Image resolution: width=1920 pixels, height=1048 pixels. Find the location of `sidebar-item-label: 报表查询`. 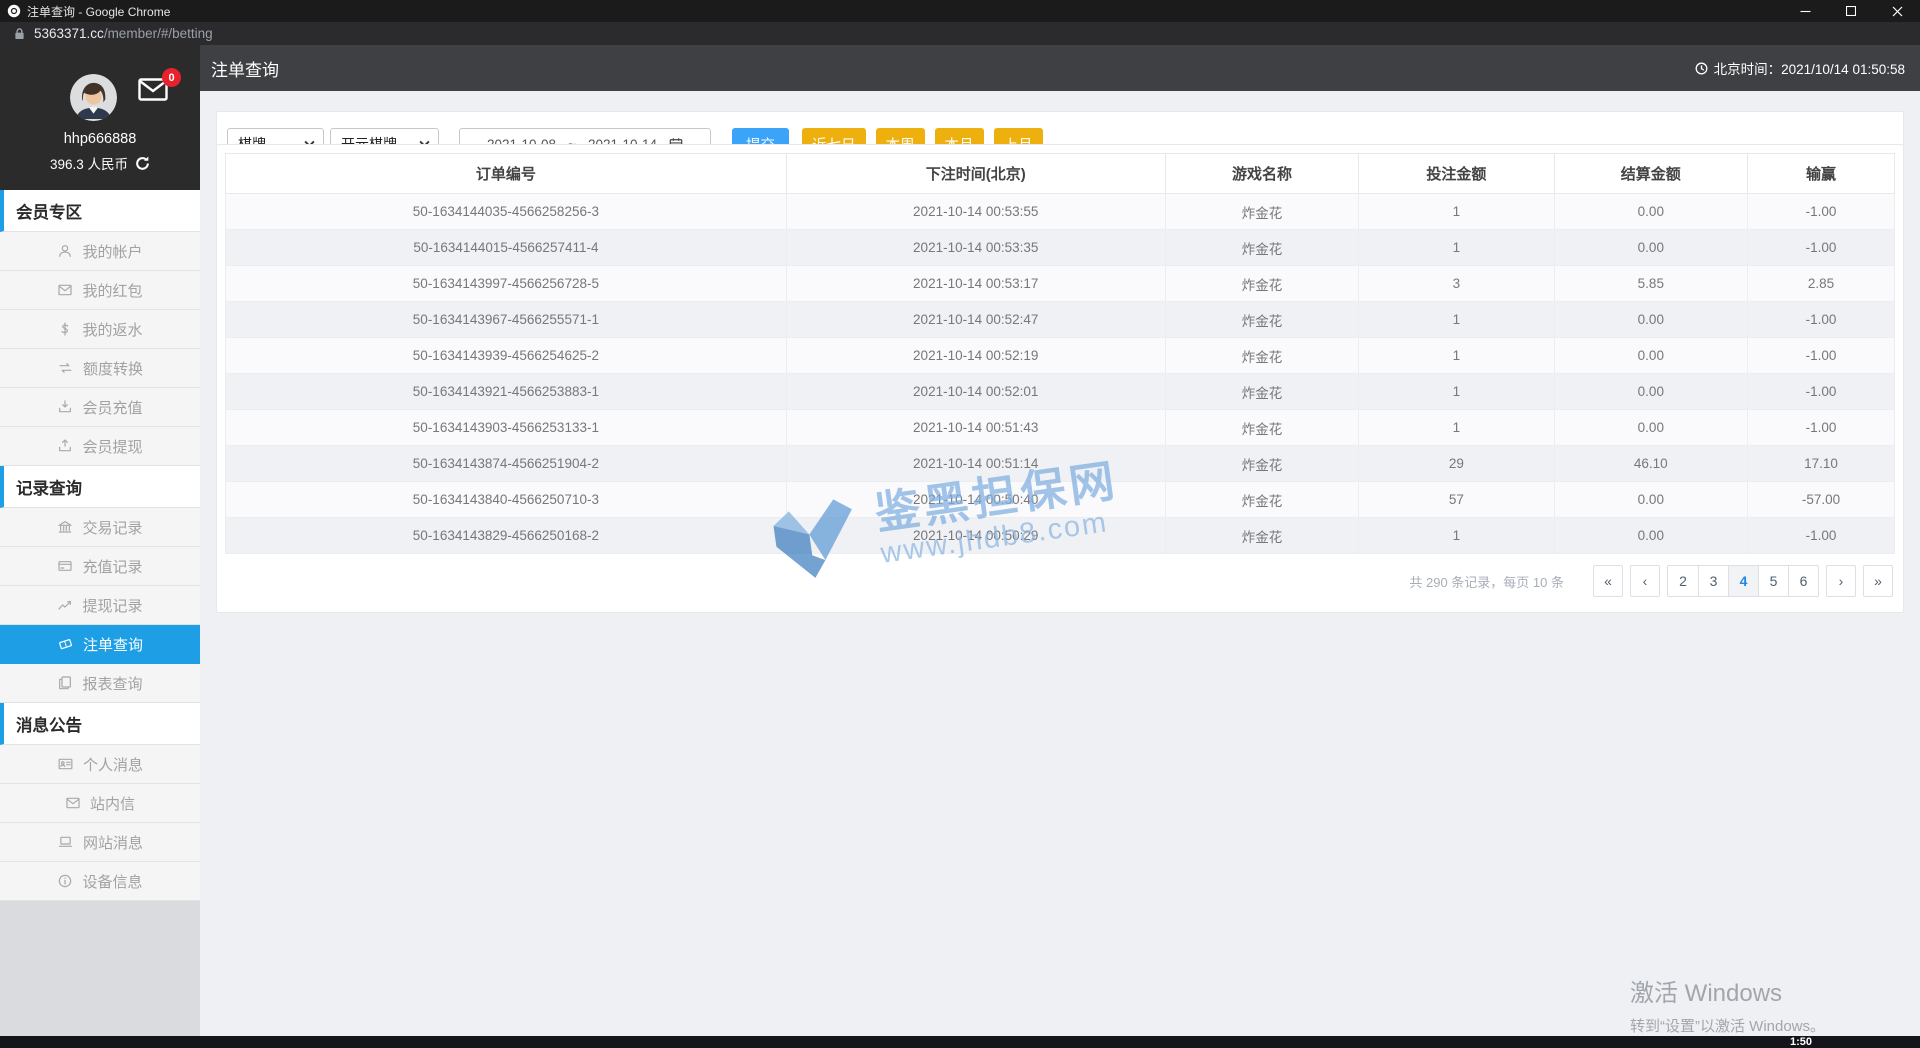

sidebar-item-label: 报表查询 is located at coordinates (112, 684).